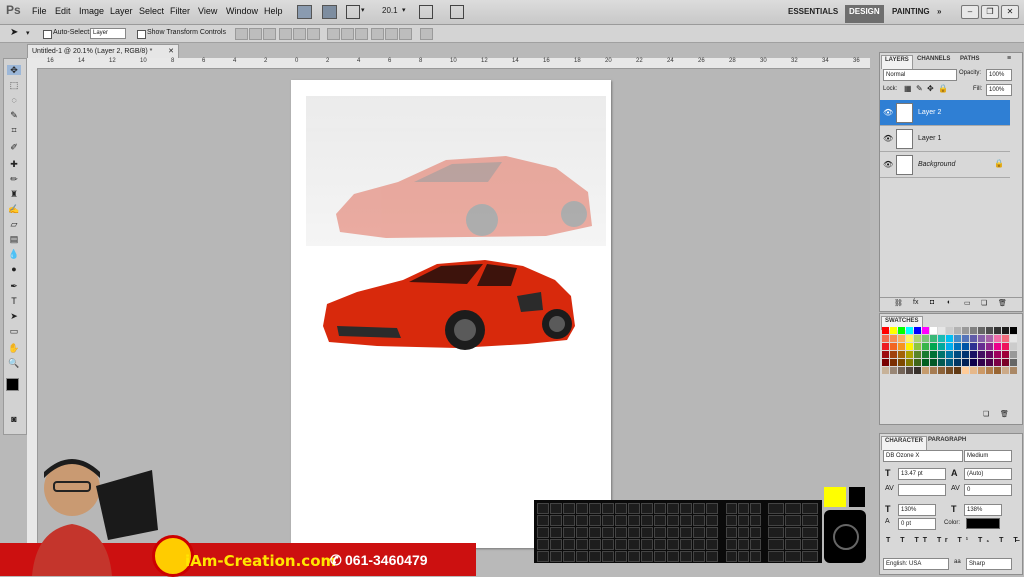 The width and height of the screenshot is (1024, 577). Describe the element at coordinates (304, 12) in the screenshot. I see `bridge-icon` at that location.